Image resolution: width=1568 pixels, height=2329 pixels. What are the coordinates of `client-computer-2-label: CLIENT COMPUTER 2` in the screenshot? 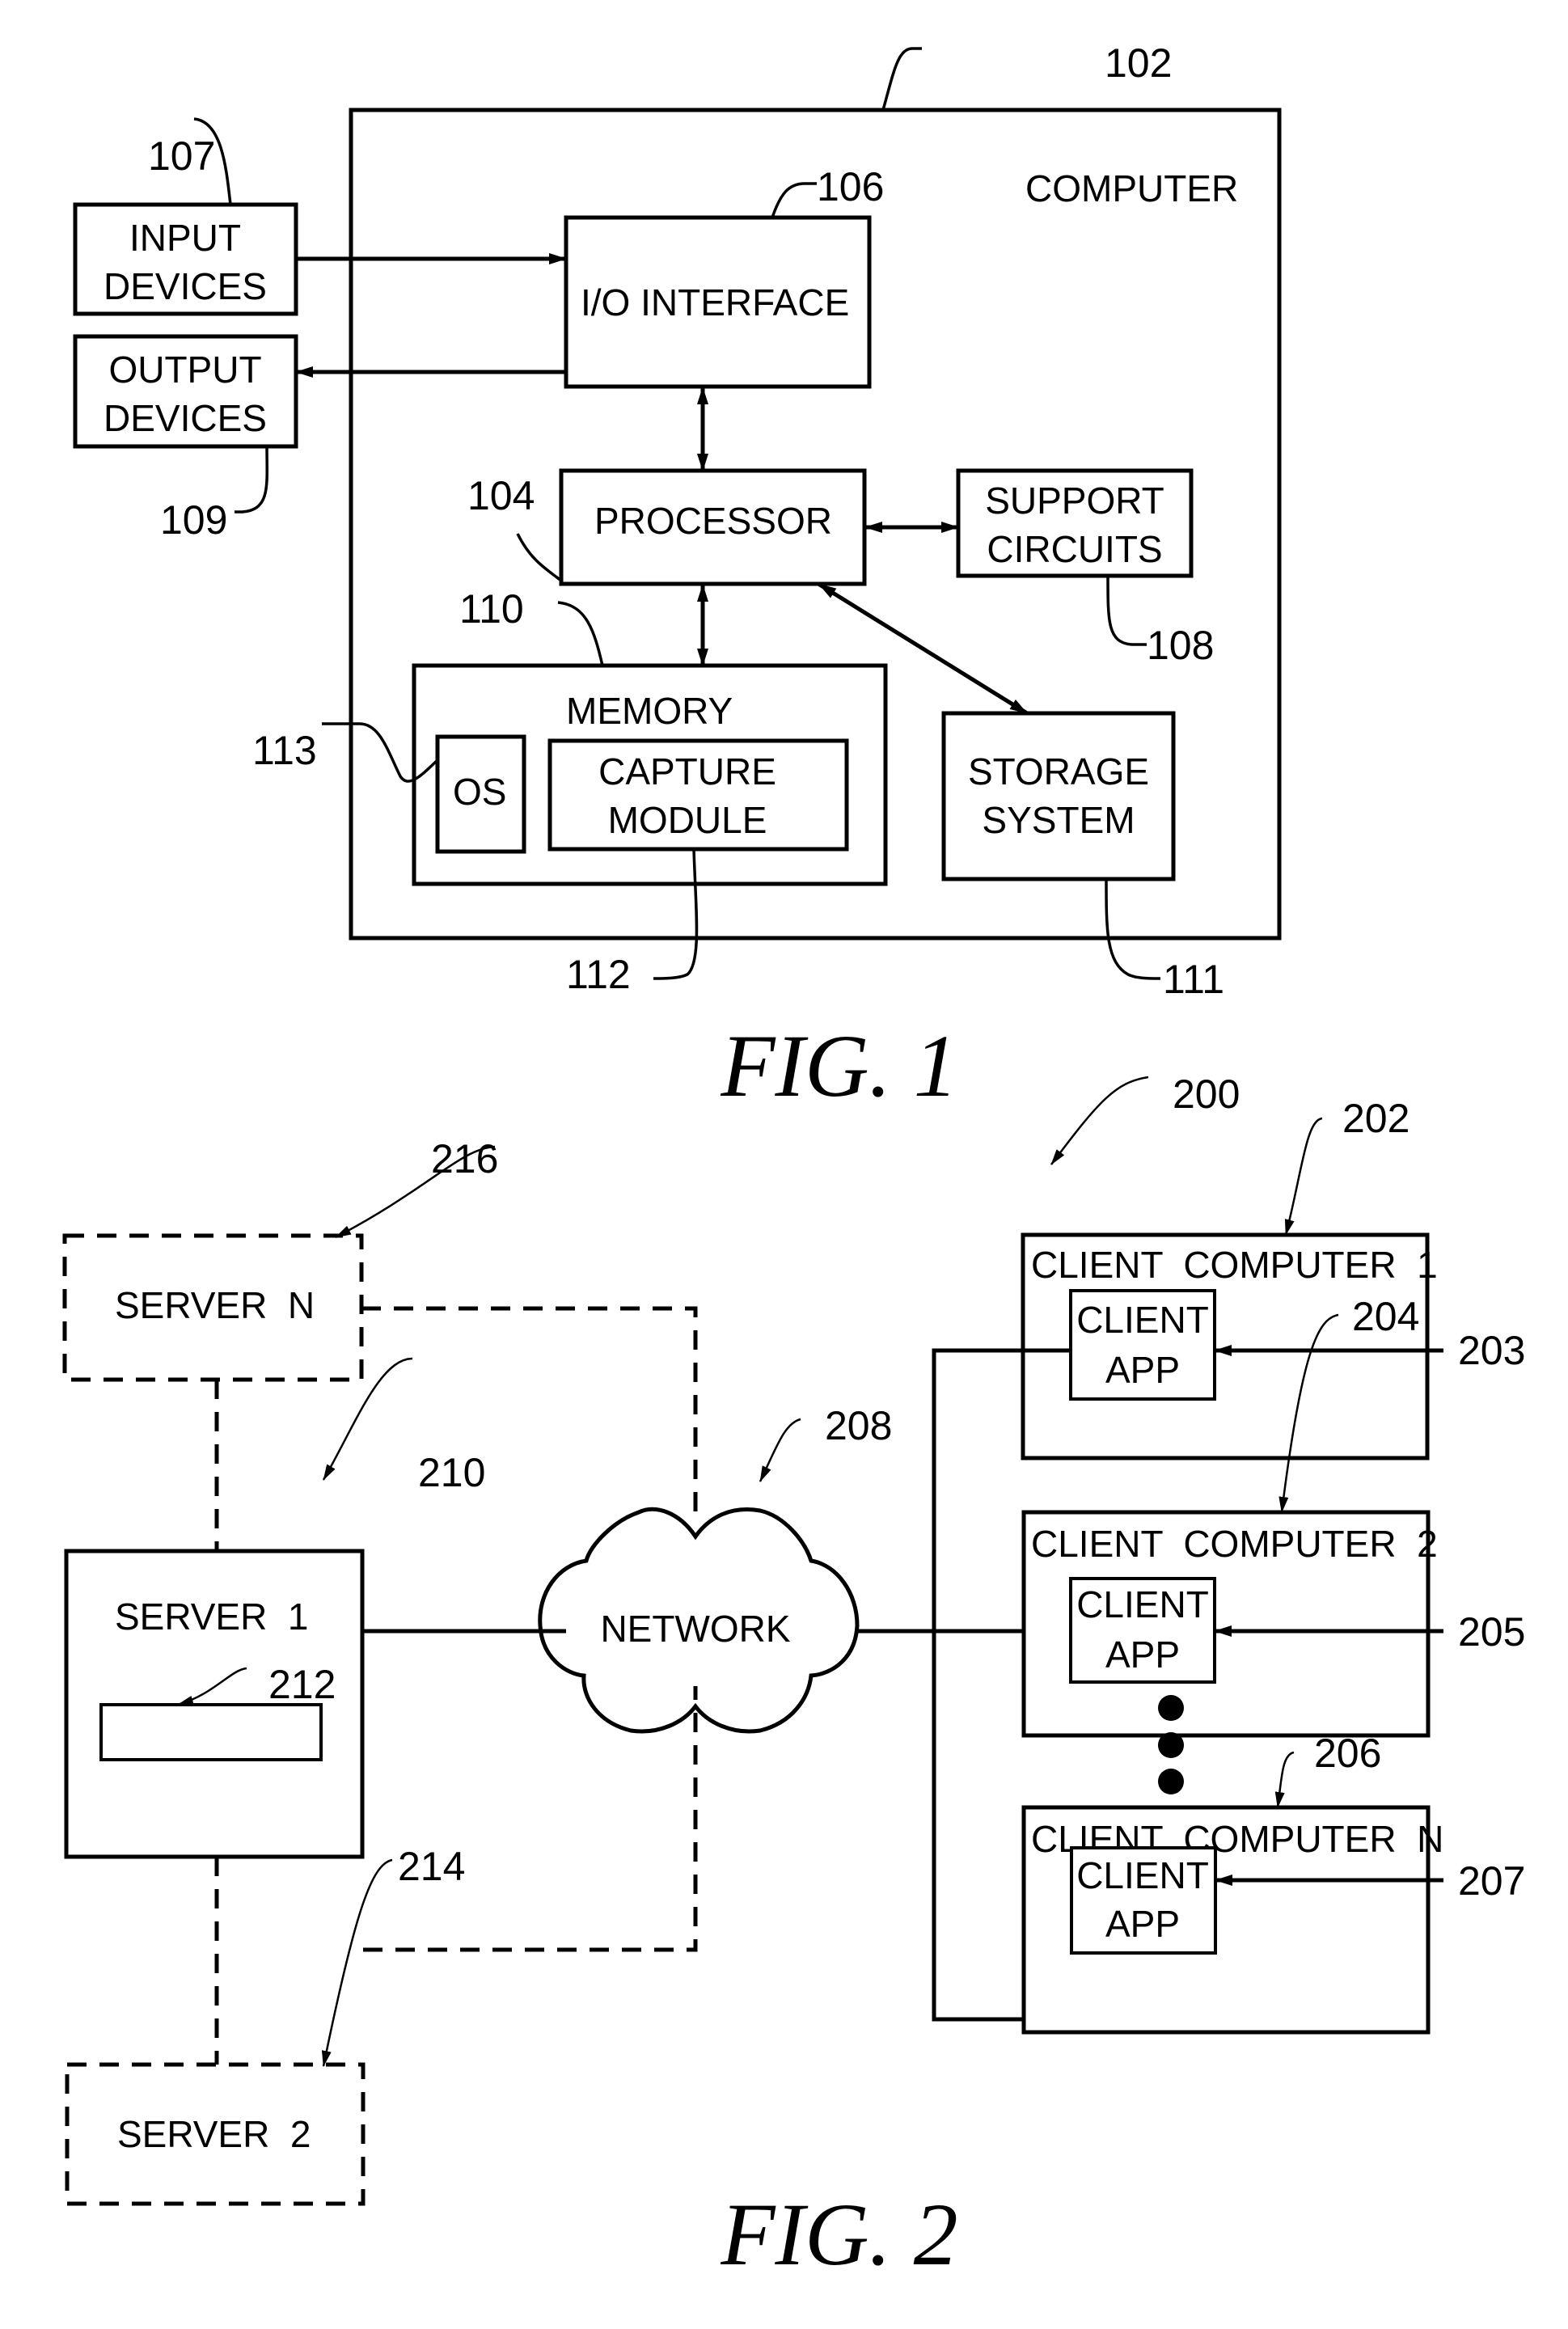 It's located at (1234, 1544).